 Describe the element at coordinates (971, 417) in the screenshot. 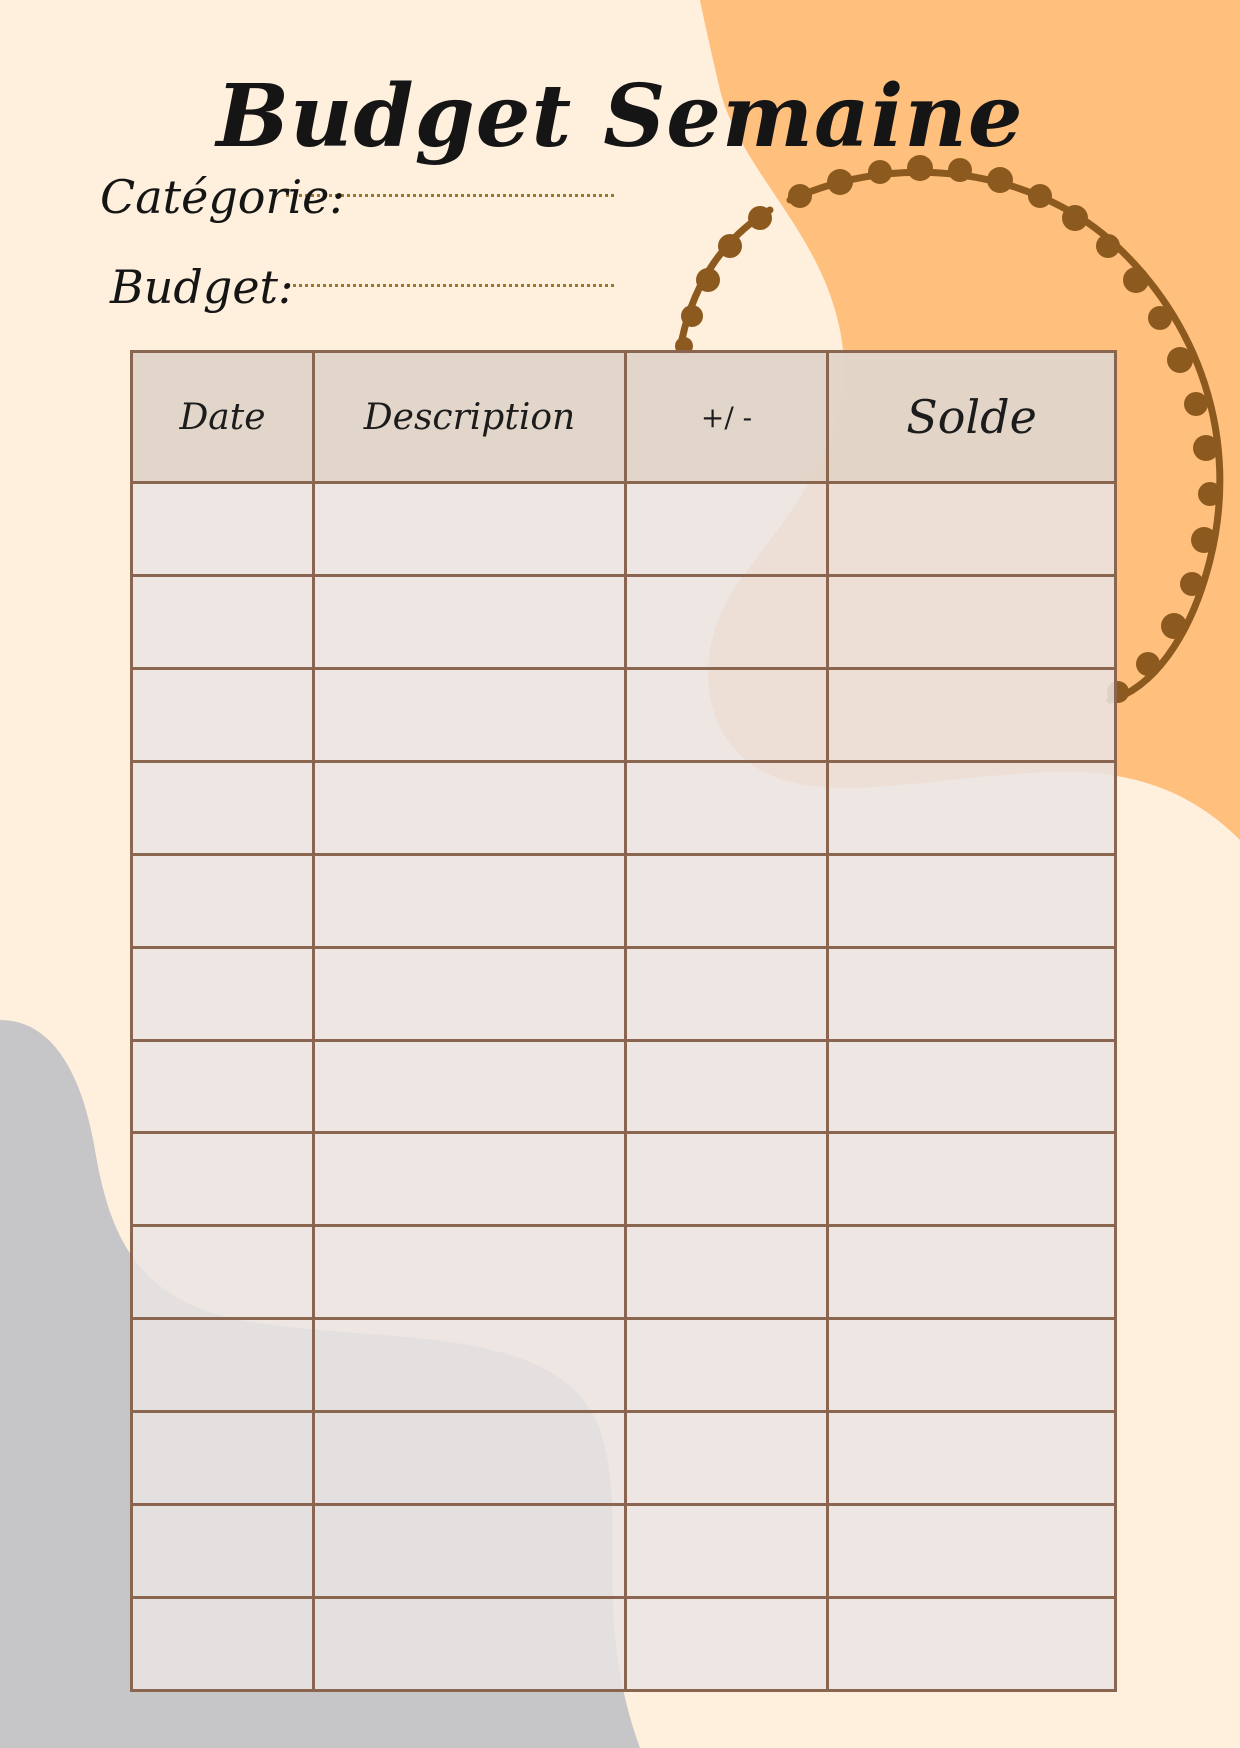

I see `header-balance: Solde` at that location.